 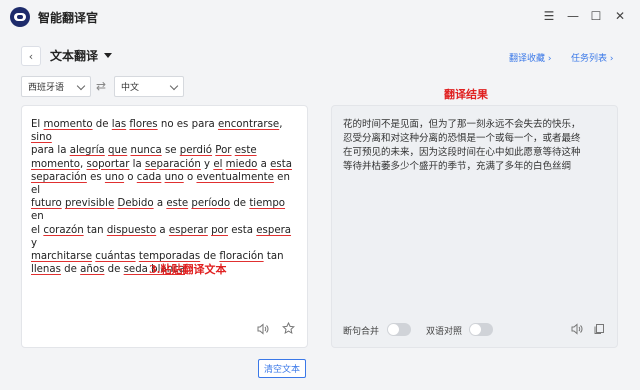 What do you see at coordinates (188, 230) in the screenshot?
I see `flagged-word: esperar` at bounding box center [188, 230].